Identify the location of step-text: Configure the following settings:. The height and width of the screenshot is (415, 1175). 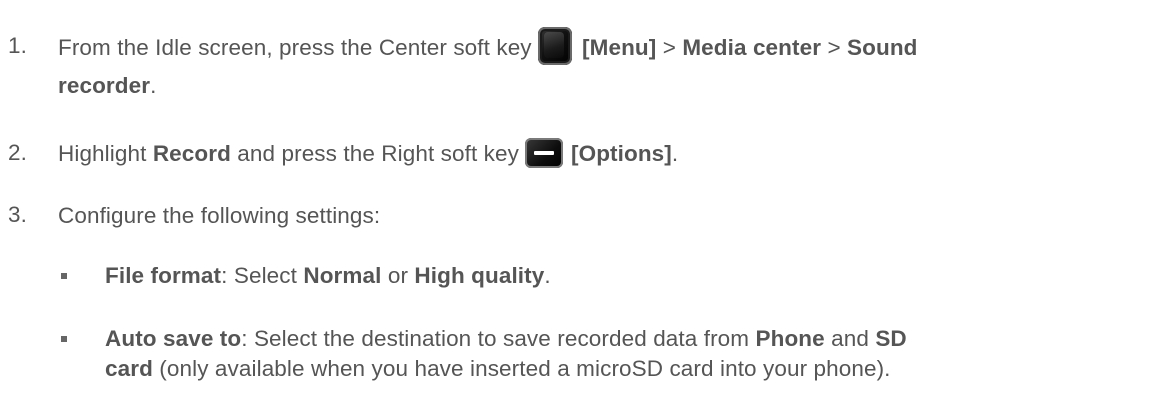
(219, 215).